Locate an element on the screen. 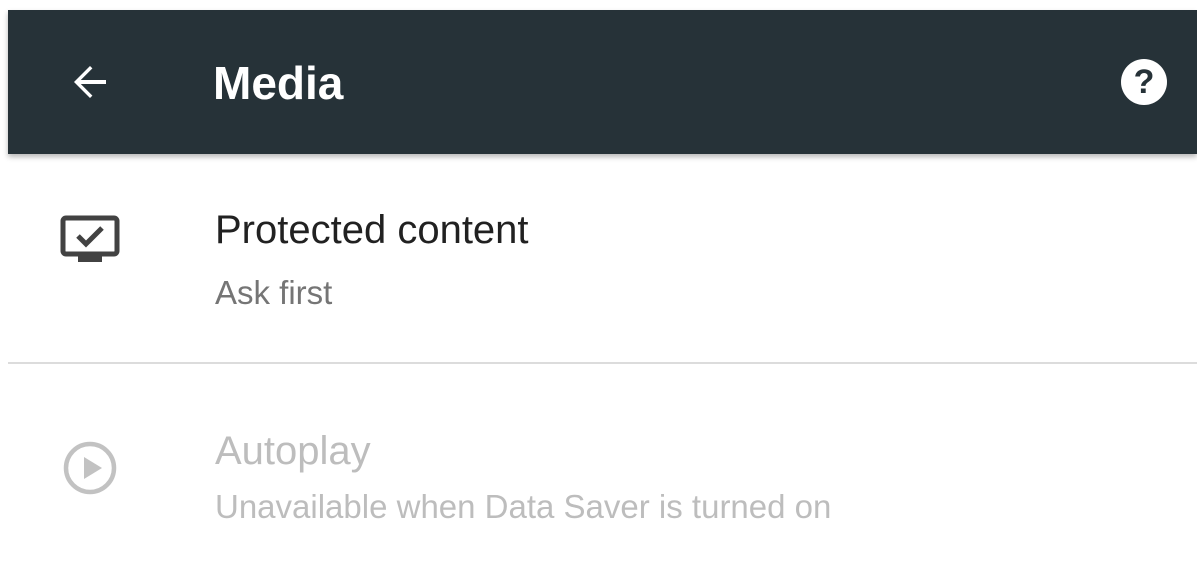 This screenshot has height=570, width=1197. play-circle-icon-wrap is located at coordinates (90, 468).